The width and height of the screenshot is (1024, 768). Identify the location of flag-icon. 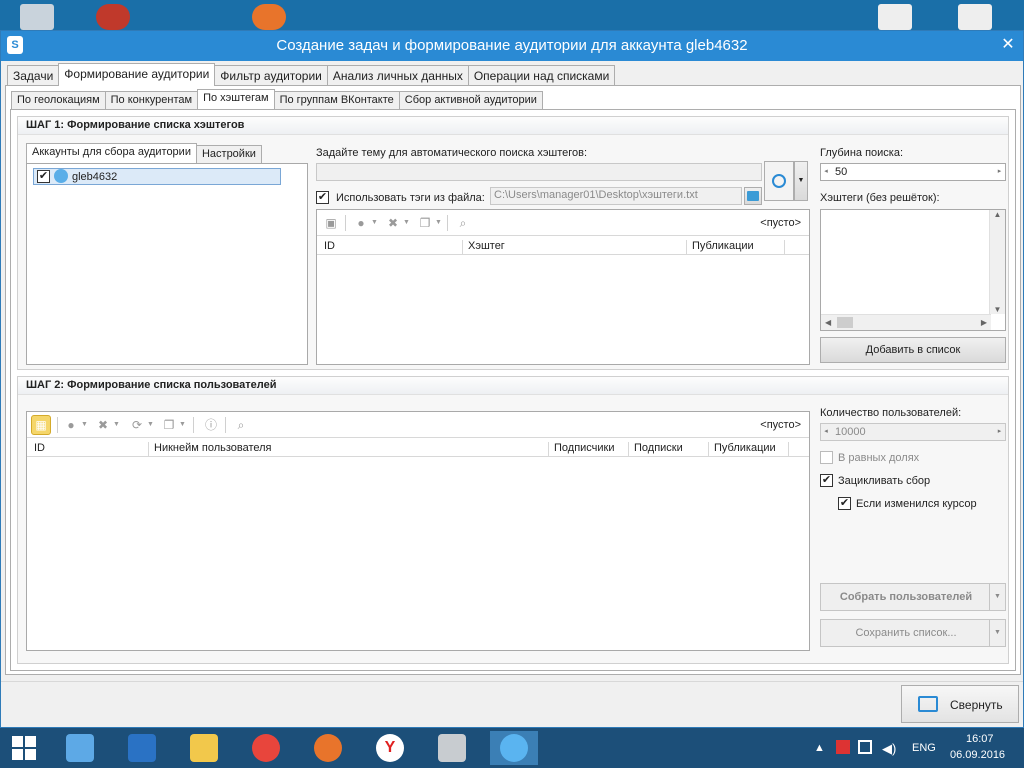
(843, 747).